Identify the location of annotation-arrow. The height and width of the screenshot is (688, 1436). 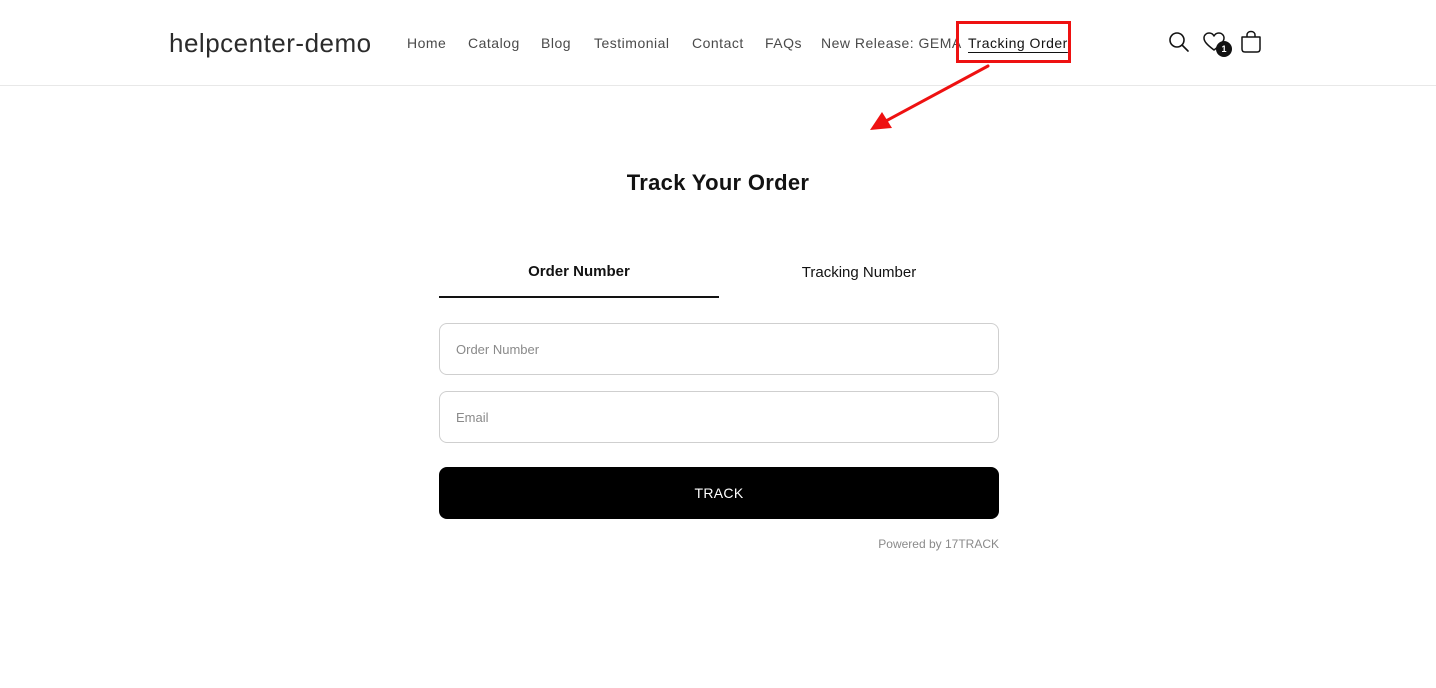
(930, 97).